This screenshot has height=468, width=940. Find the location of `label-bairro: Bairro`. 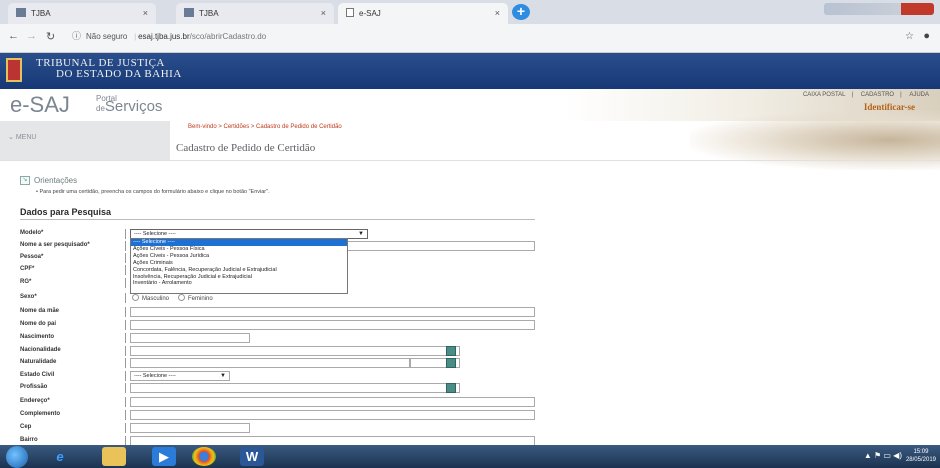

label-bairro: Bairro is located at coordinates (29, 440).